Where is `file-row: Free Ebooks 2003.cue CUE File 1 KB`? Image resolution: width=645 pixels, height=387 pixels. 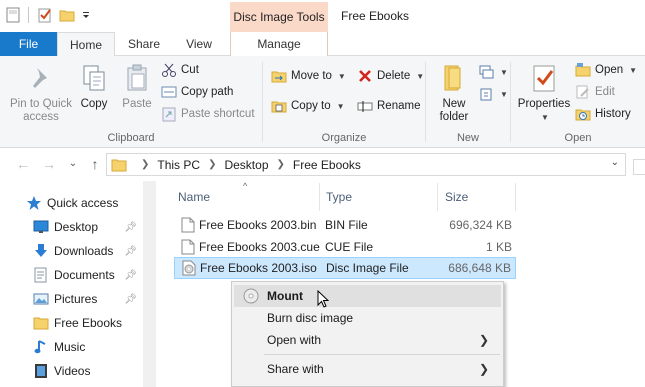
file-row: Free Ebooks 2003.cue CUE File 1 KB is located at coordinates (345, 247).